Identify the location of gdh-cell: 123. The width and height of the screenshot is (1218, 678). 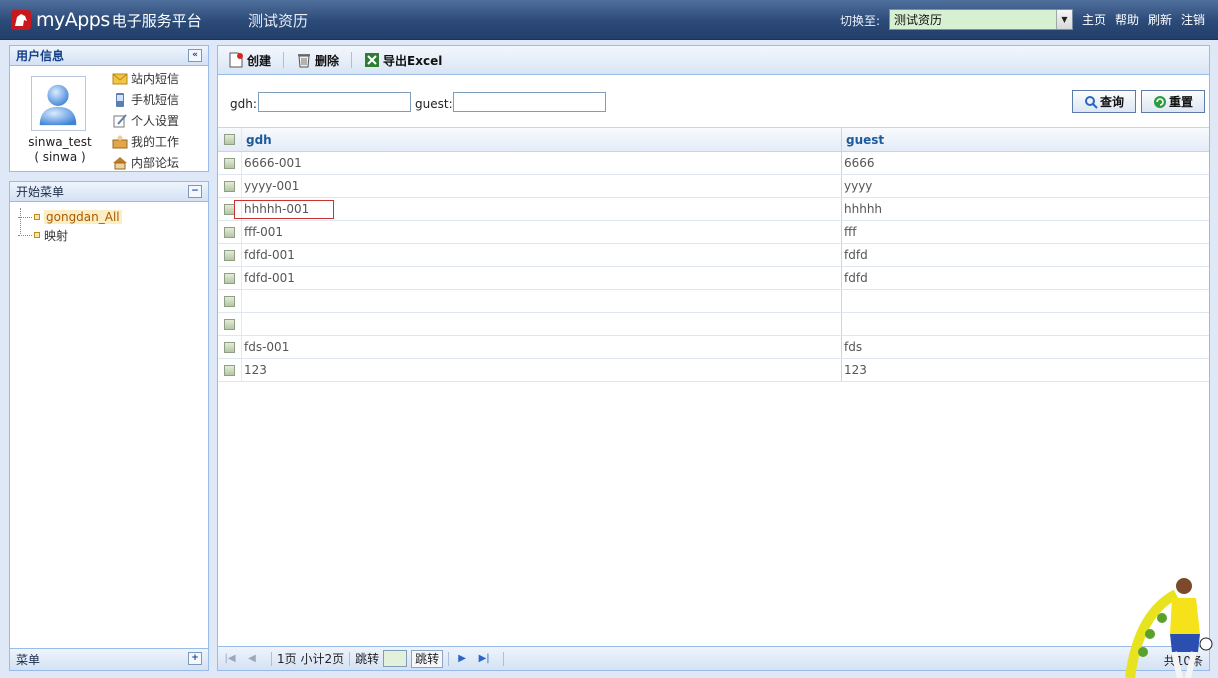
(542, 370).